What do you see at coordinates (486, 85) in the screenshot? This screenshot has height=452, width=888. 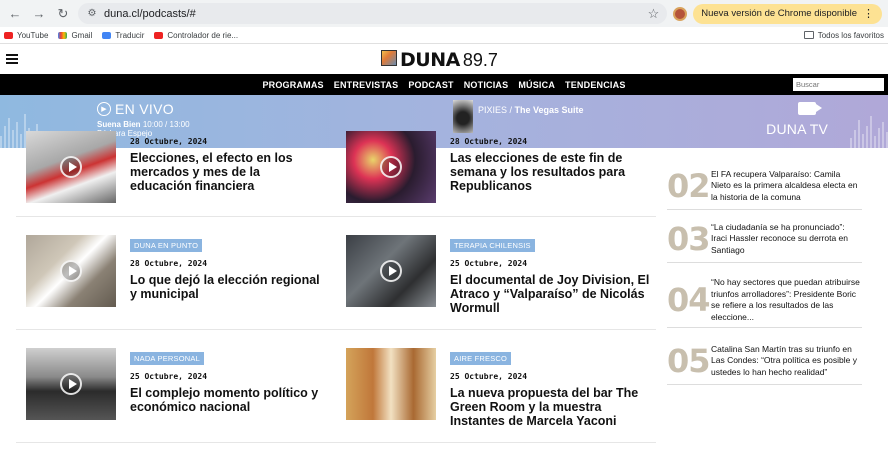 I see `nav-noticias: NOTICIAS` at bounding box center [486, 85].